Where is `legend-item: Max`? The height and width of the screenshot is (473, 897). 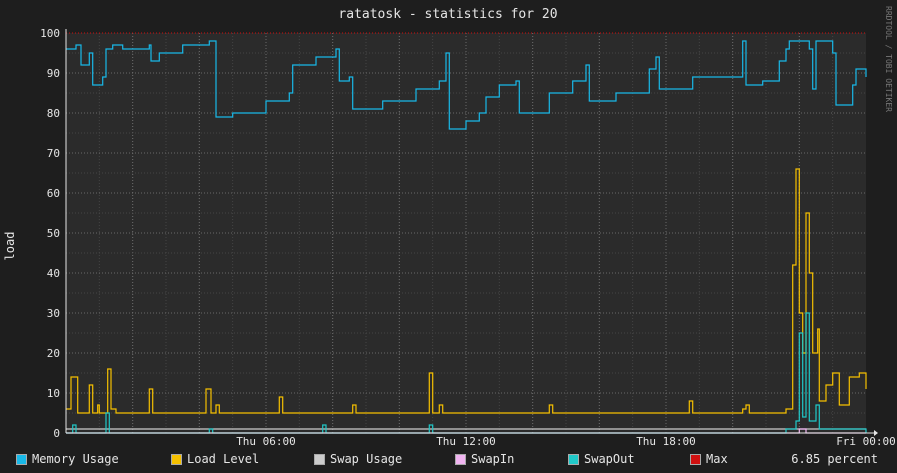
legend-item: Max is located at coordinates (709, 459).